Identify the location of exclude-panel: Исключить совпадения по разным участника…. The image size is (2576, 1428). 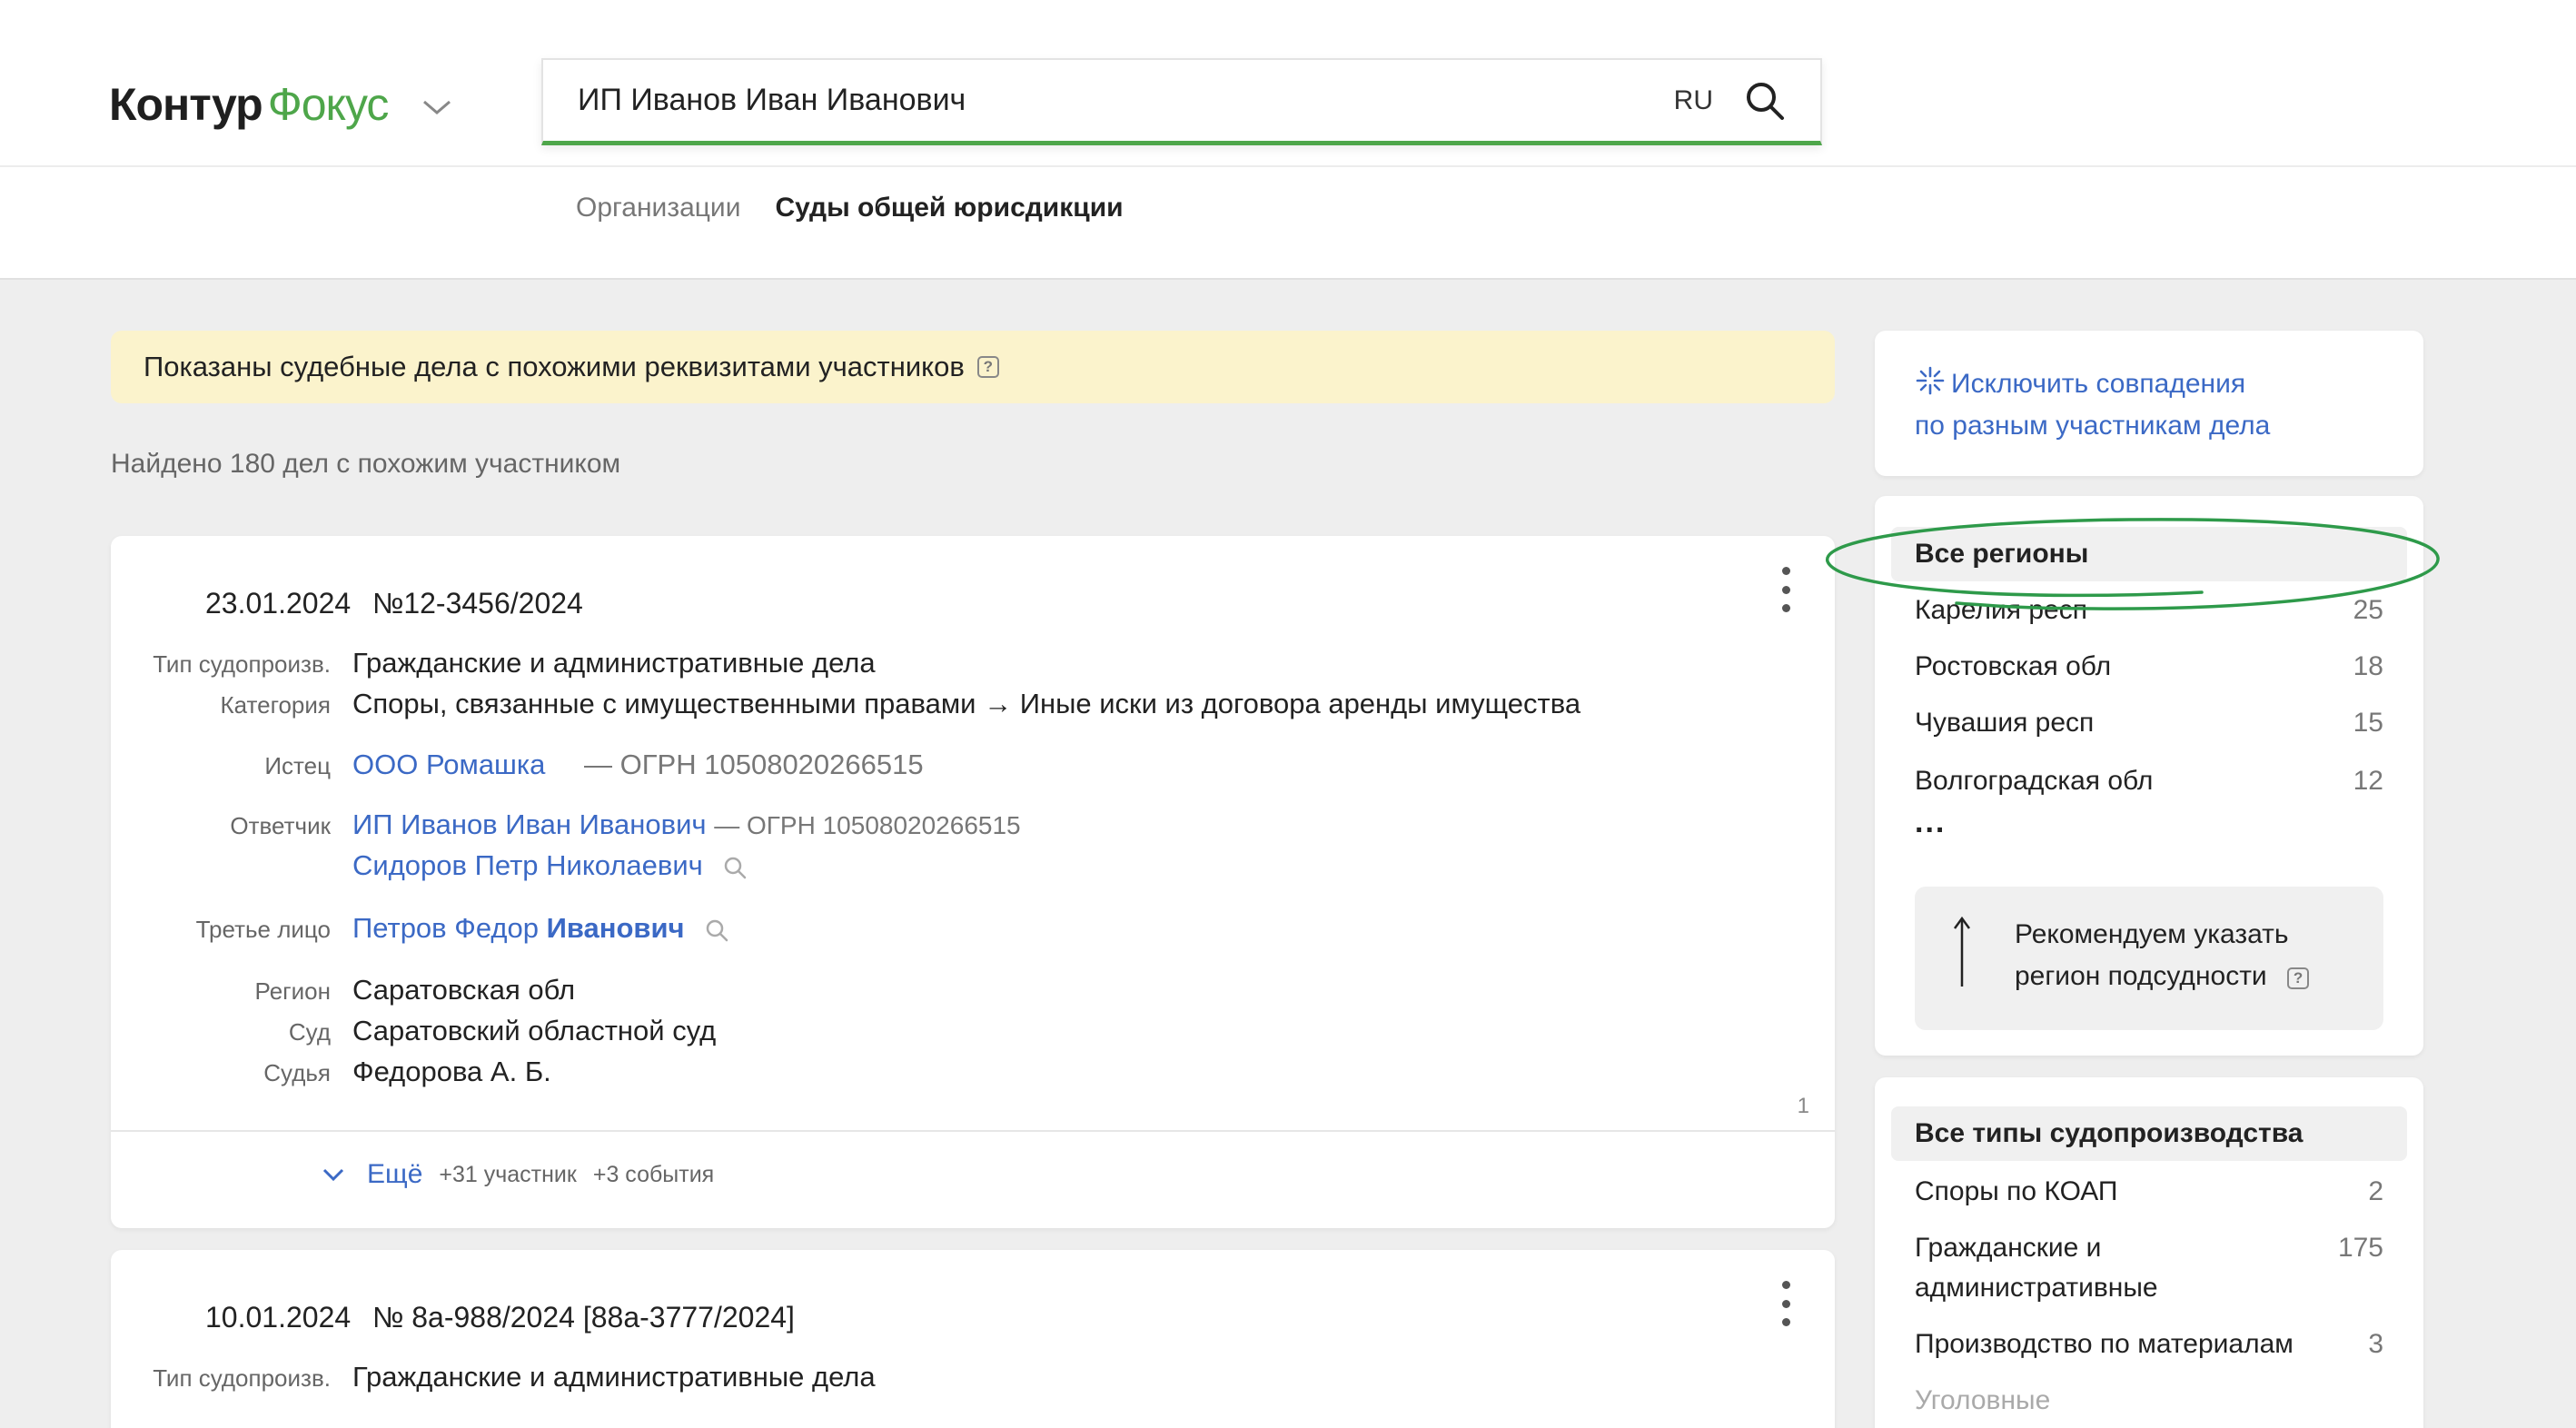
(2149, 403).